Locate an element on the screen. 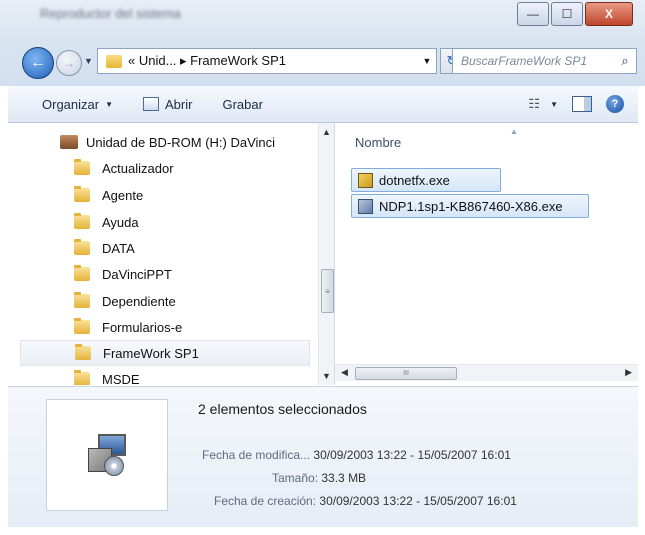 This screenshot has height=535, width=645. nav-folder-dependiente: Dependiente is located at coordinates (125, 301).